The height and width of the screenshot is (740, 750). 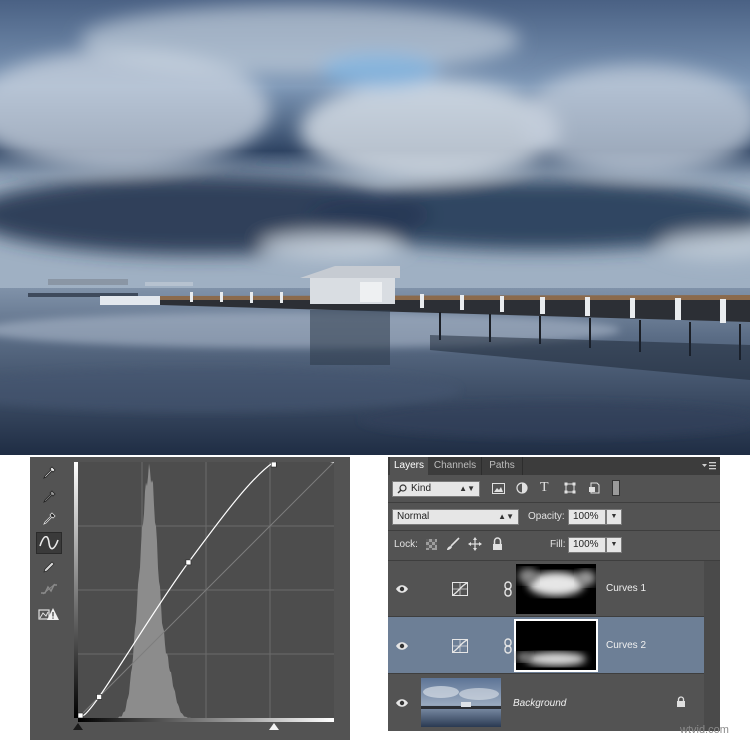 I want to click on fill-dropdown-button: ▼, so click(x=614, y=545).